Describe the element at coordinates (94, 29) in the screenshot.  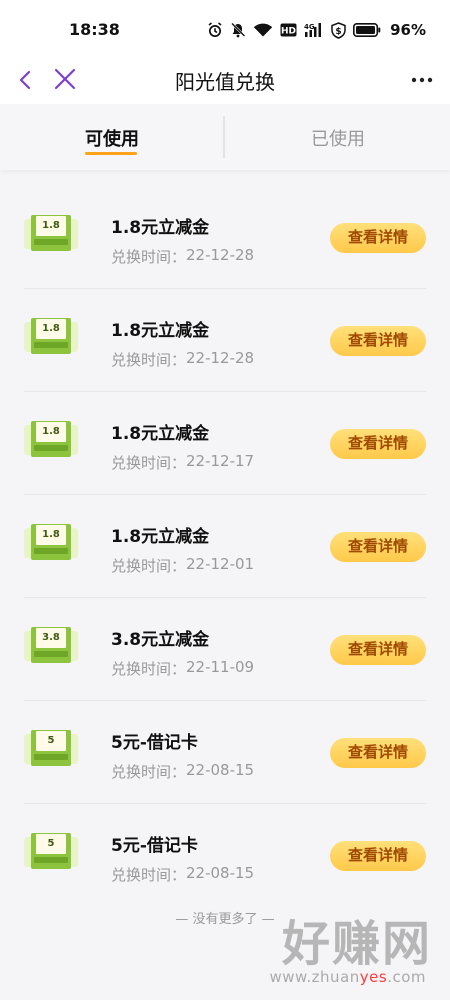
I see `status-time: 18:38` at that location.